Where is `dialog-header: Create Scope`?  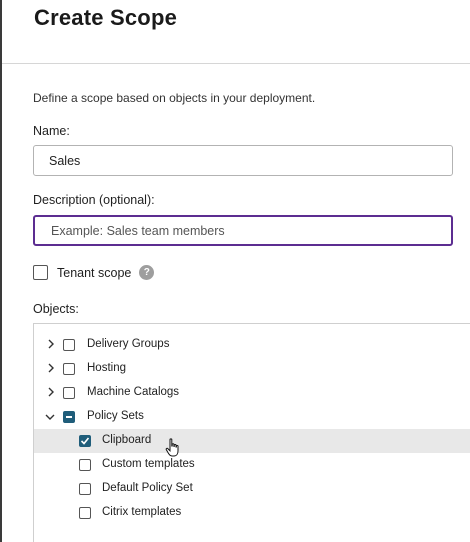 dialog-header: Create Scope is located at coordinates (236, 32).